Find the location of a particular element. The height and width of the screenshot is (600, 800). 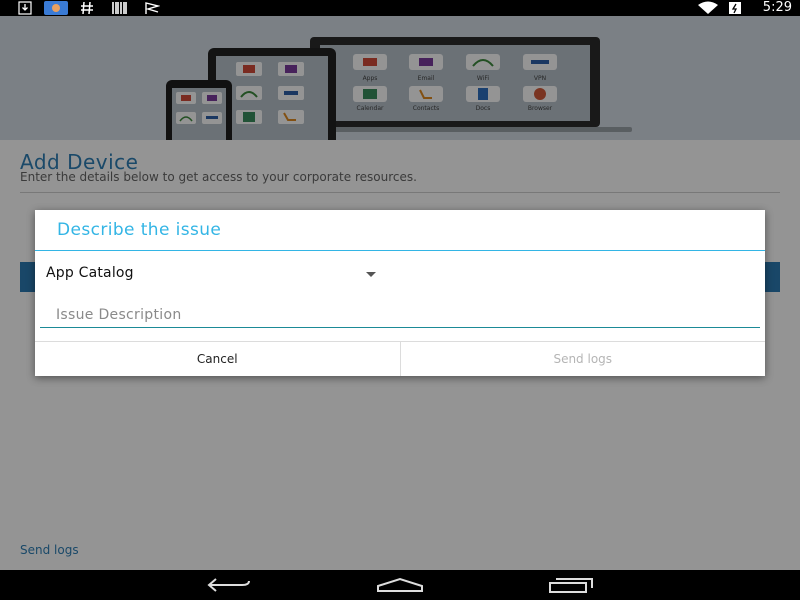

dialog-title: Describe the issue is located at coordinates (139, 230).